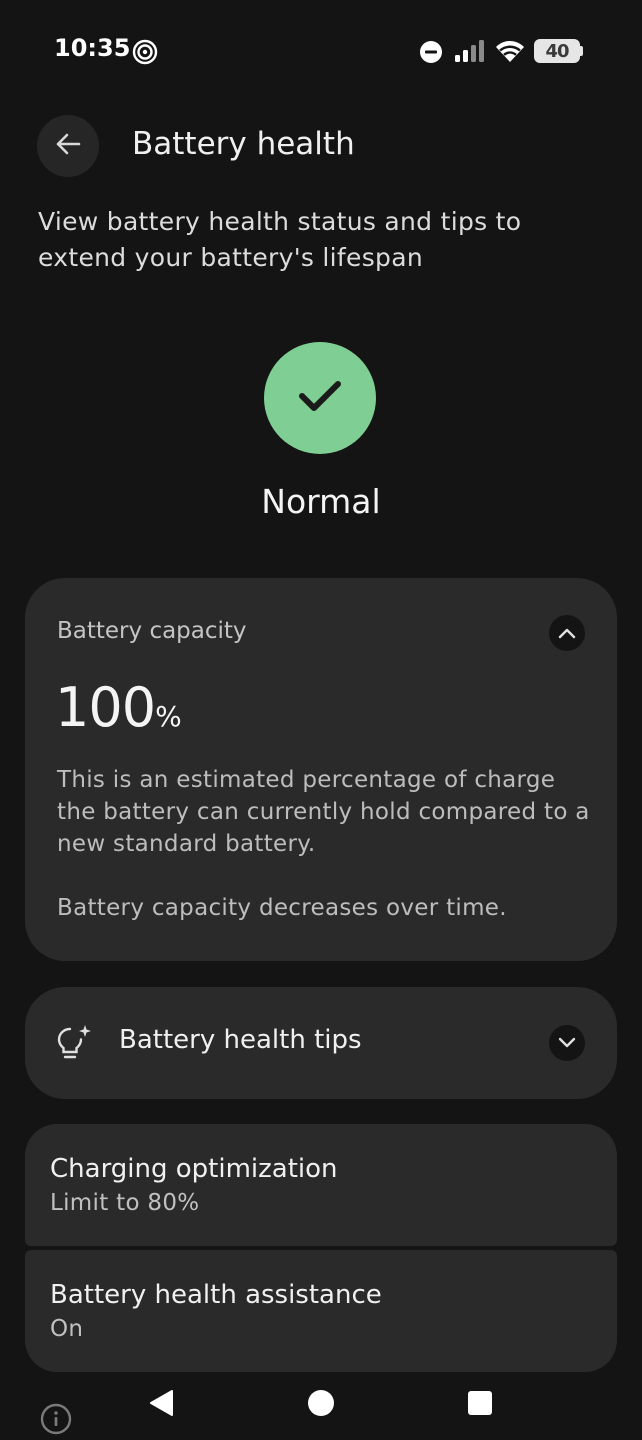 The image size is (642, 1440). What do you see at coordinates (321, 1403) in the screenshot?
I see `nav-home-icon` at bounding box center [321, 1403].